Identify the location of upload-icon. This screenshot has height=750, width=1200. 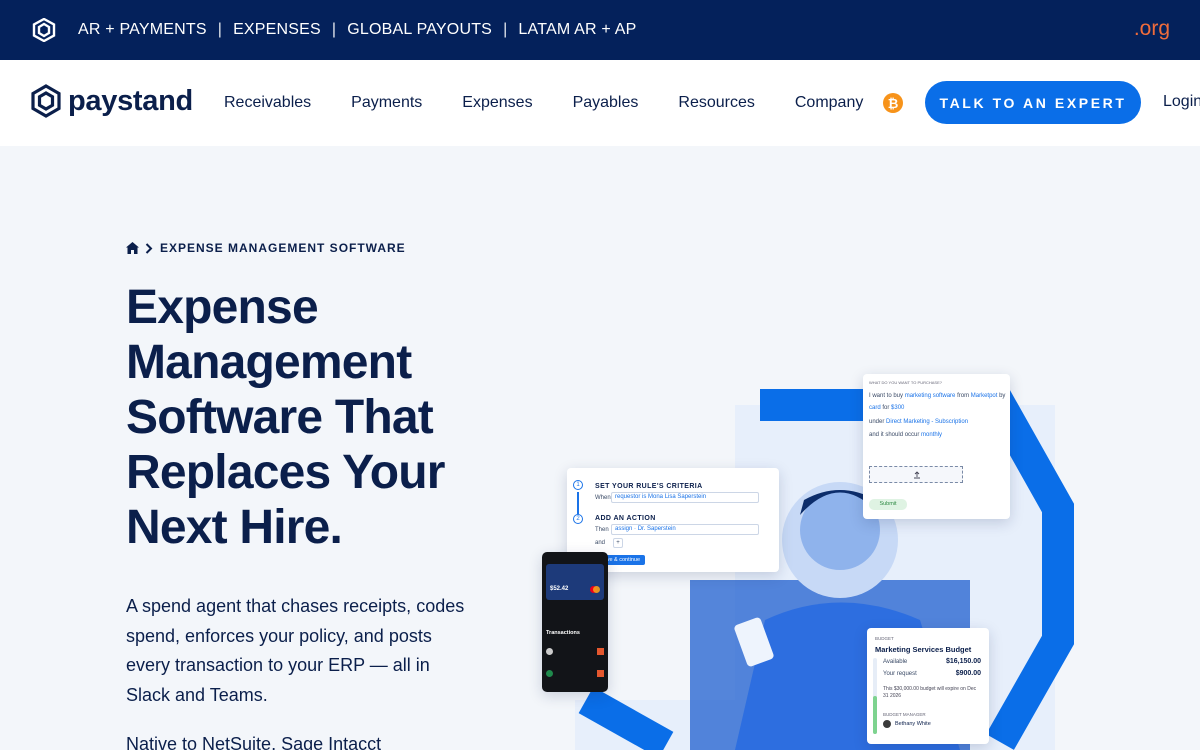
(917, 475).